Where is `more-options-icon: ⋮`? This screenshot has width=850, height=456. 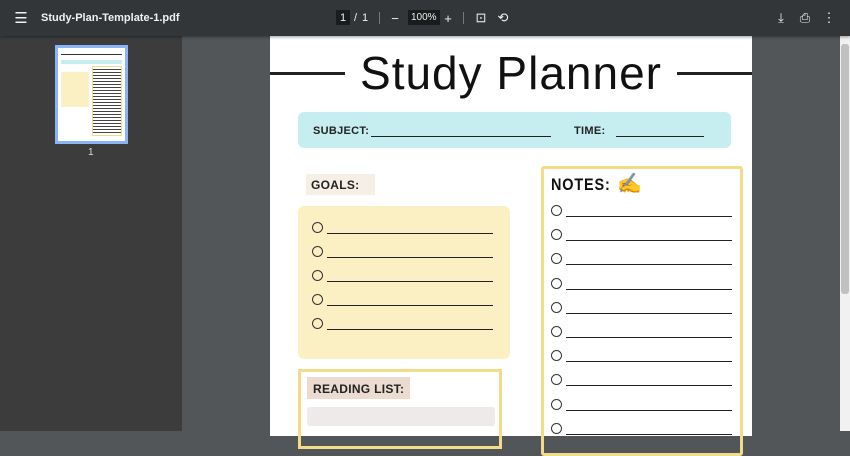 more-options-icon: ⋮ is located at coordinates (829, 18).